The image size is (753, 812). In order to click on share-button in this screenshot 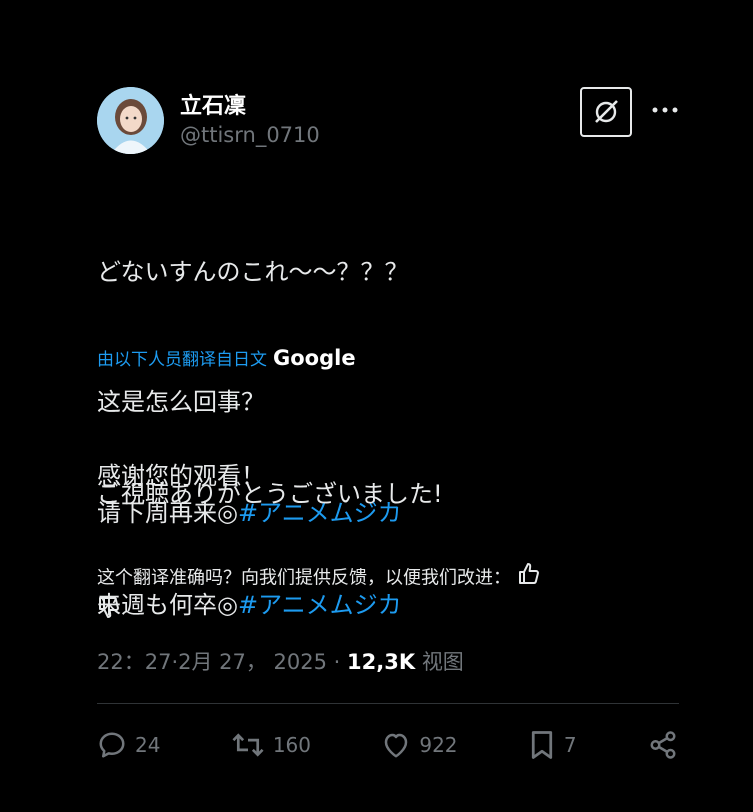, I will do `click(663, 745)`.